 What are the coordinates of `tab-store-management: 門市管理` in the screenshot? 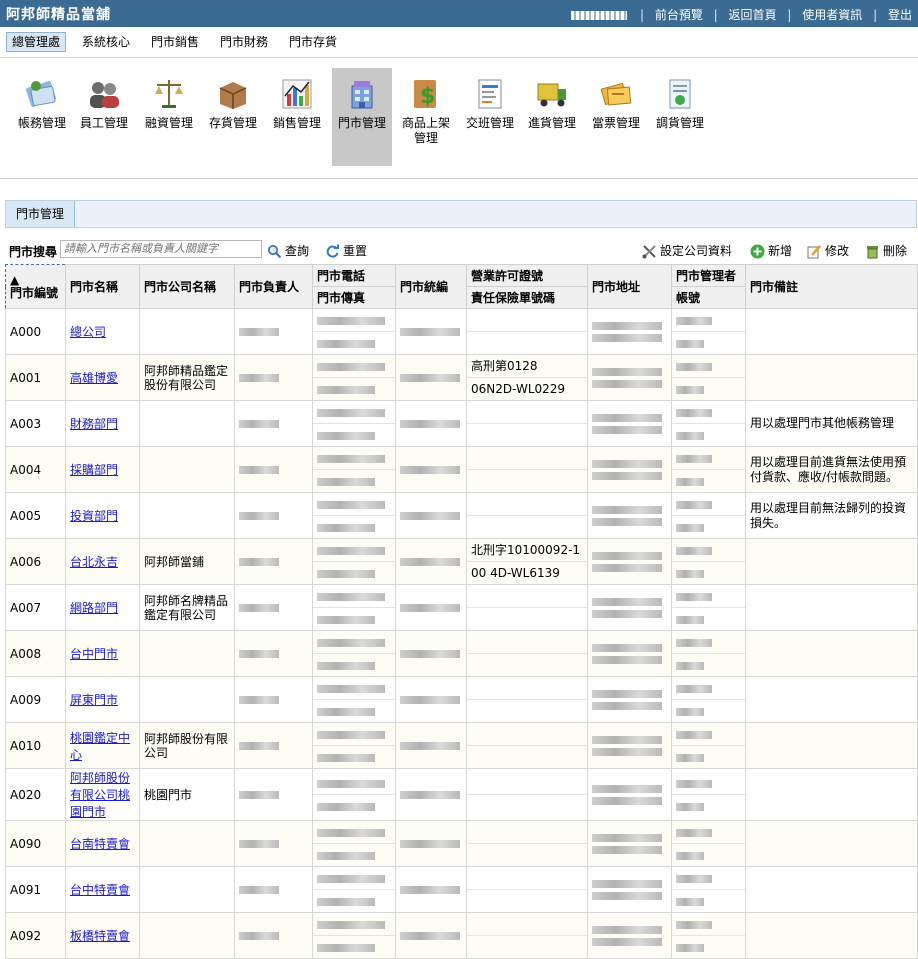 It's located at (41, 214).